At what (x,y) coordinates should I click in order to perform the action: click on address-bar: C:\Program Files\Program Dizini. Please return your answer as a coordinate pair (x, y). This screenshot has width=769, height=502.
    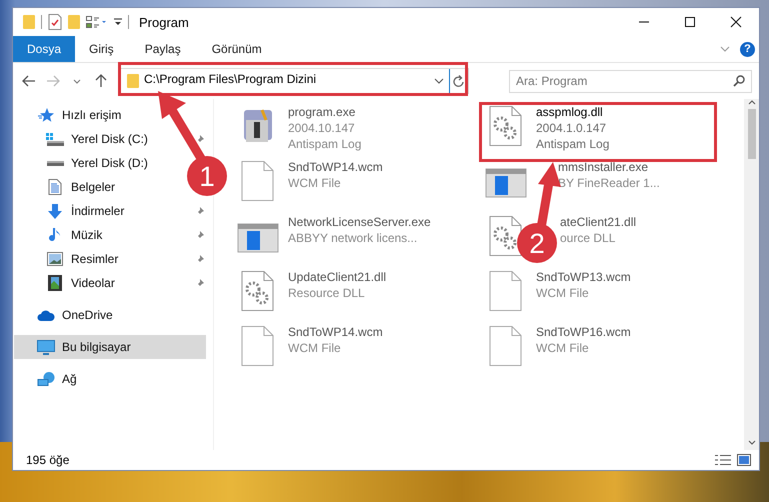
    Looking at the image, I should click on (294, 81).